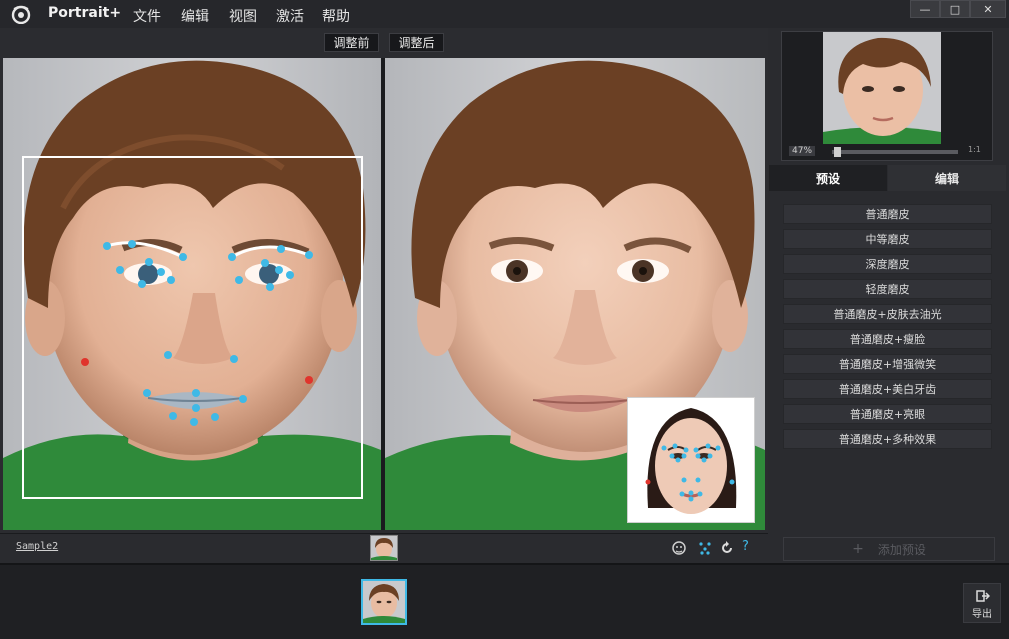  Describe the element at coordinates (947, 178) in the screenshot. I see `tab-edit: 编辑` at that location.